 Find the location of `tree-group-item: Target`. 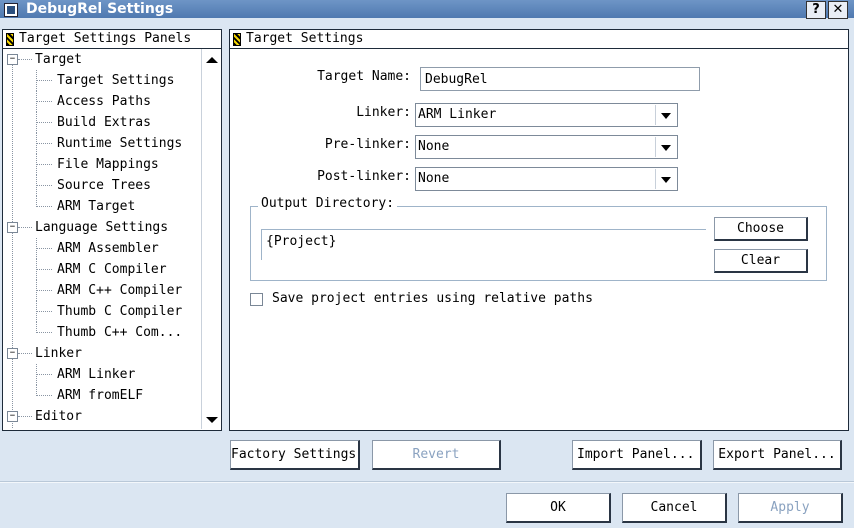

tree-group-item: Target is located at coordinates (58, 59).